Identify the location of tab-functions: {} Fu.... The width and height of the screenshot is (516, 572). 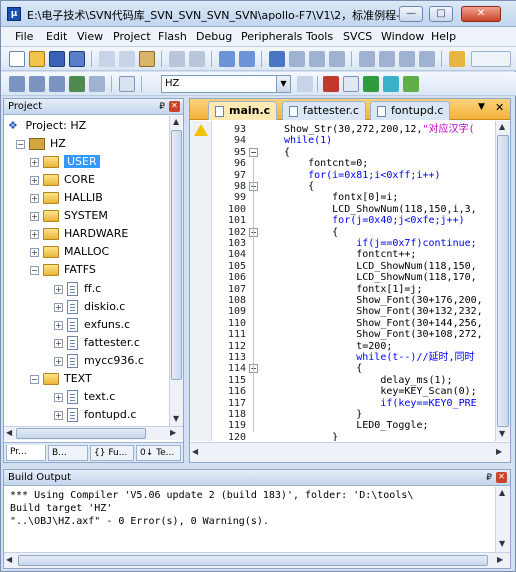
(112, 453).